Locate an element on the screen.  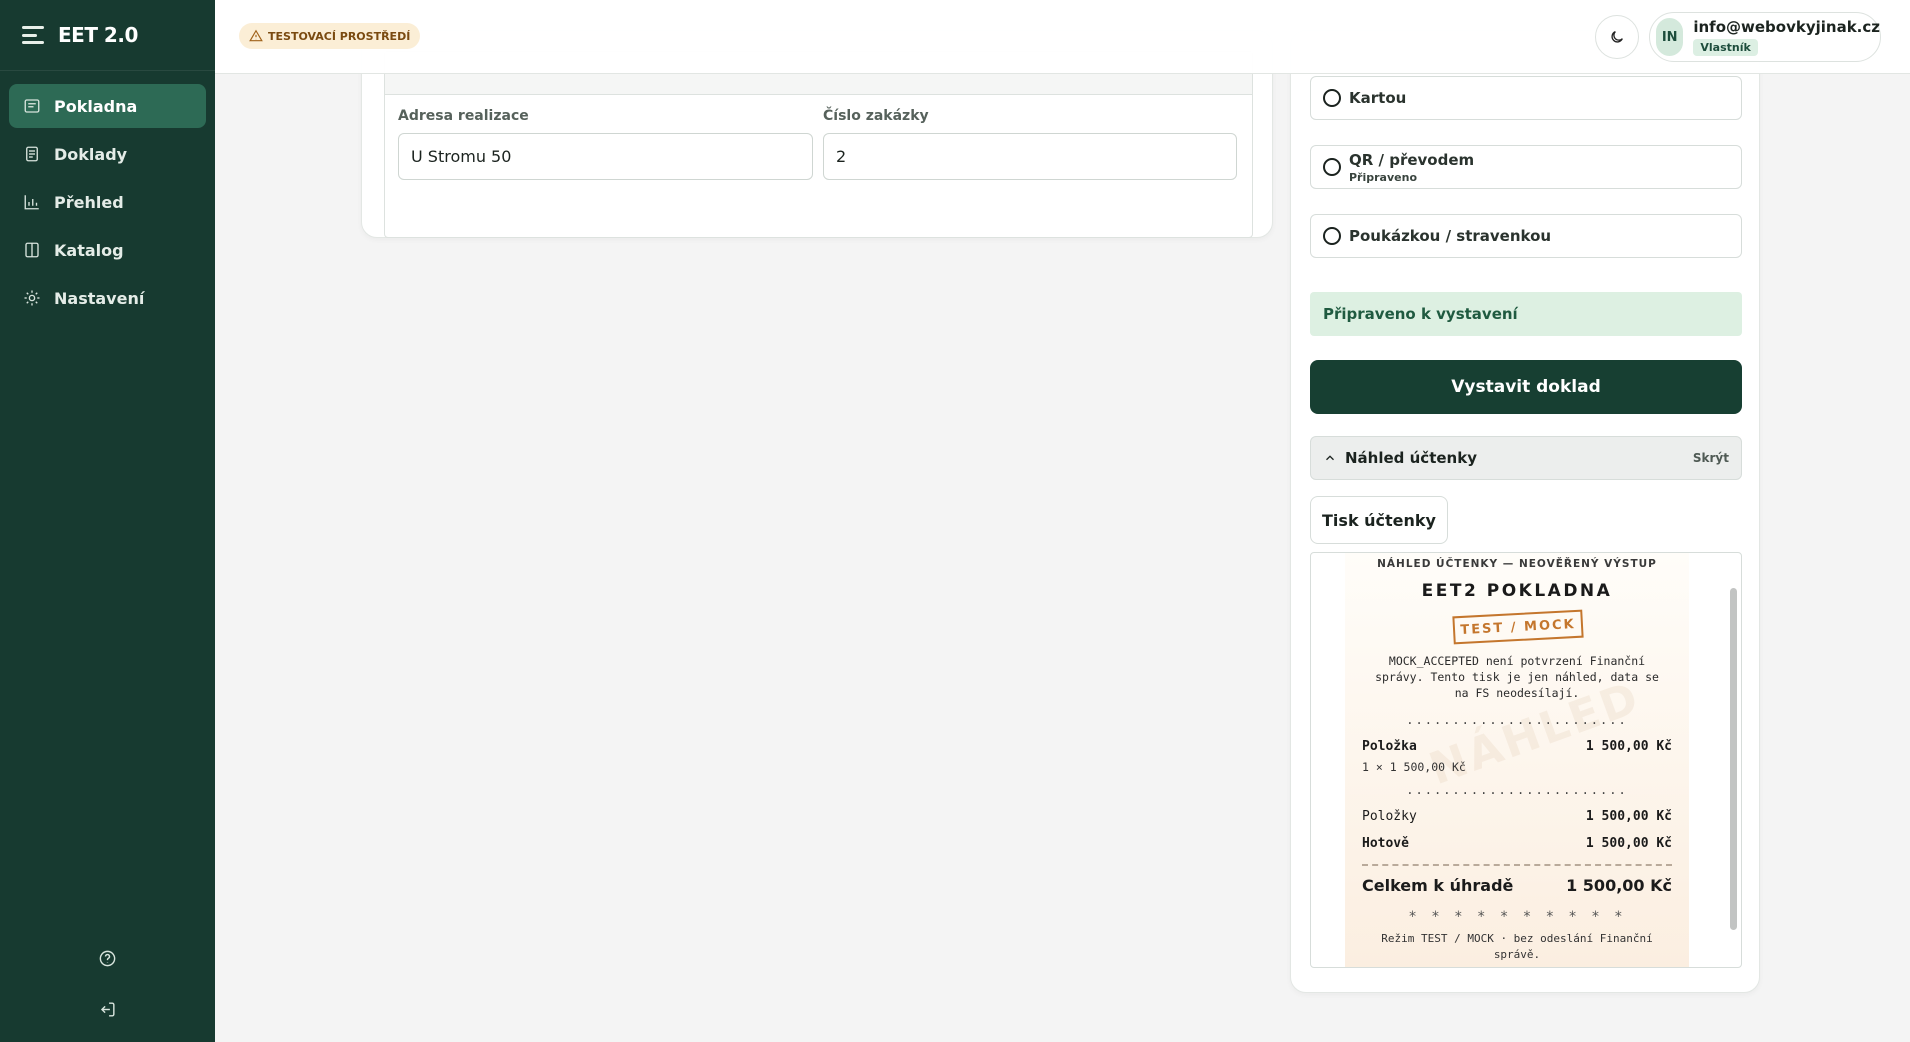
payment-option-status: Připraveno is located at coordinates (1383, 177).